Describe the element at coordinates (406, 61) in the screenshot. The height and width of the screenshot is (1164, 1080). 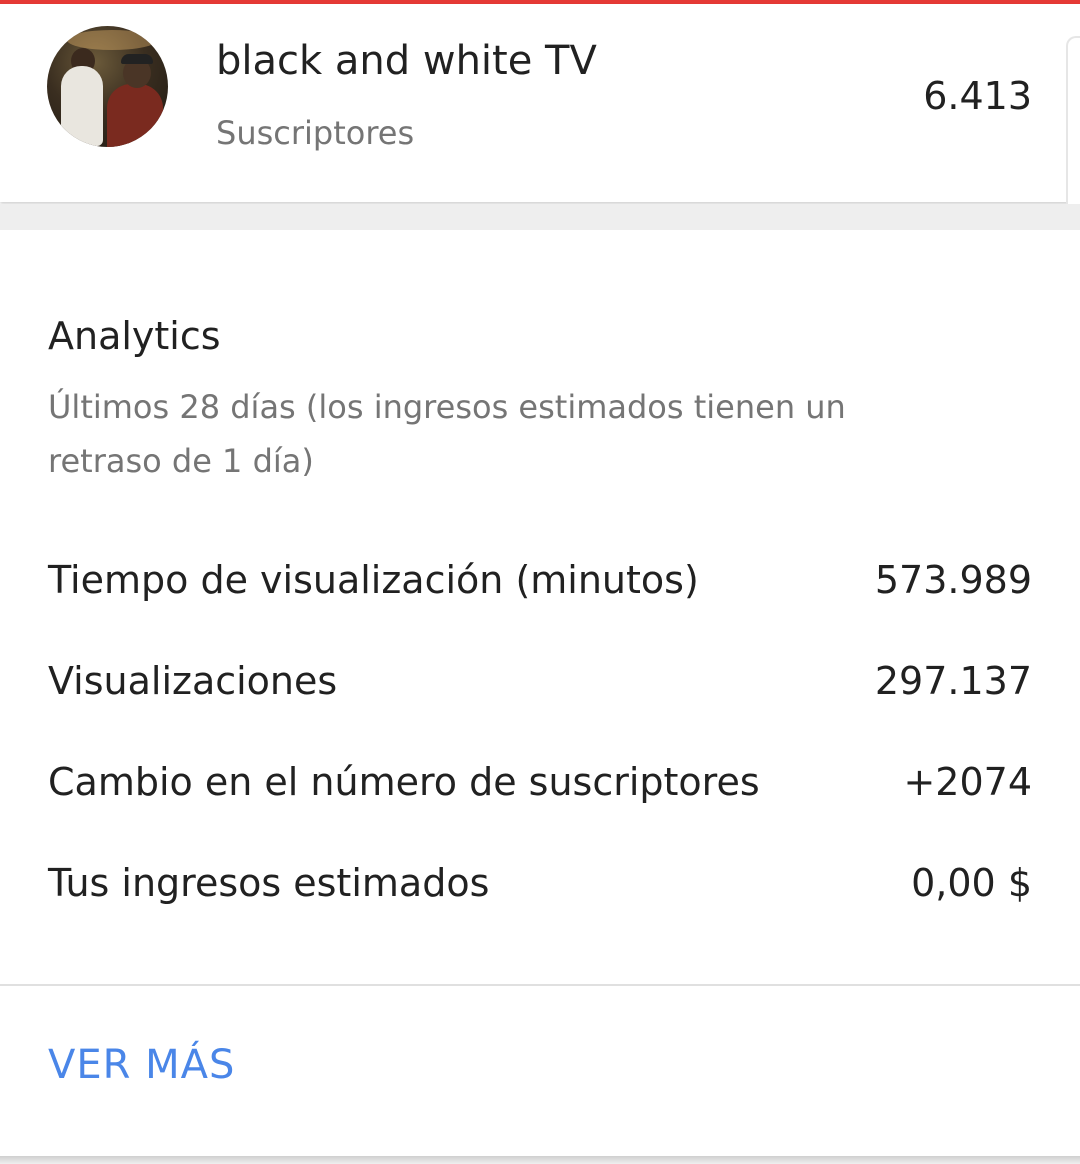
I see `channel-name: black and white TV` at that location.